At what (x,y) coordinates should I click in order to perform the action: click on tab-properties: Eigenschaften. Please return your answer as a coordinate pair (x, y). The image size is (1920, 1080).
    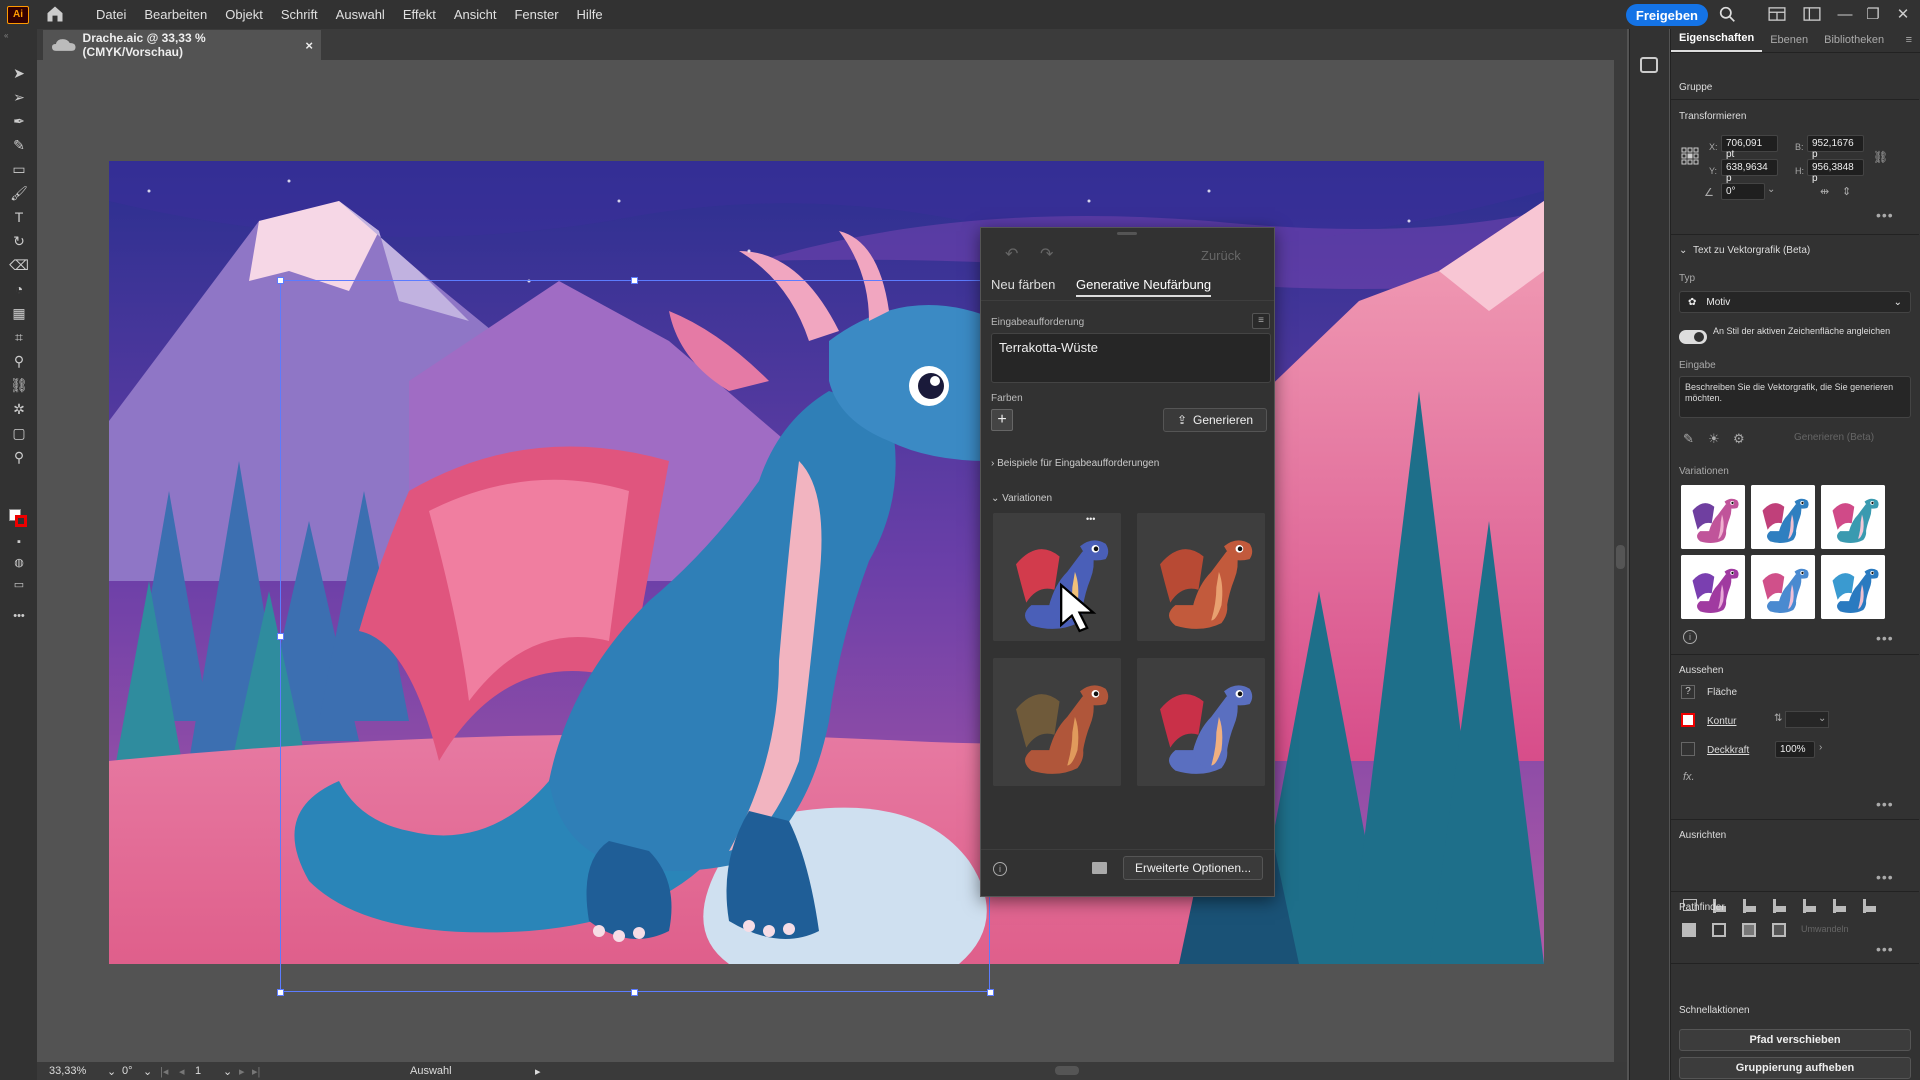
    Looking at the image, I should click on (1717, 42).